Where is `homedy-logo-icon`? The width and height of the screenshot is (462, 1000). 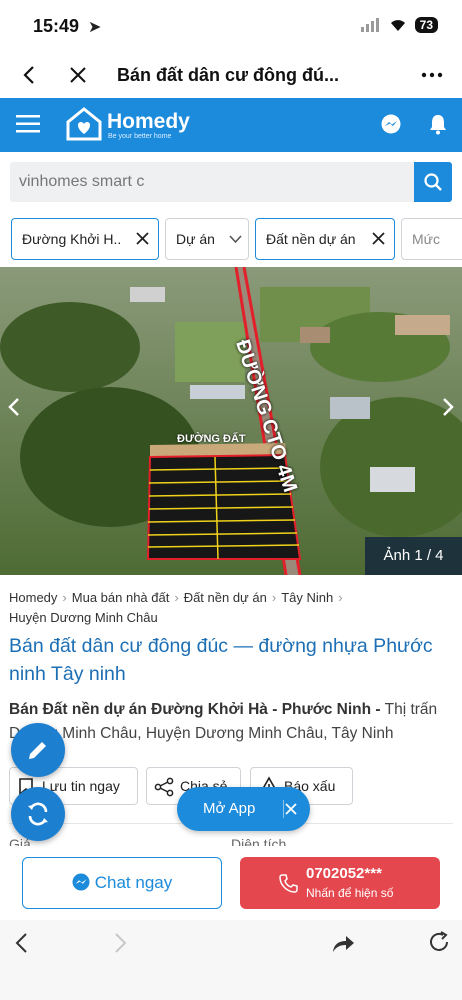 homedy-logo-icon is located at coordinates (84, 124).